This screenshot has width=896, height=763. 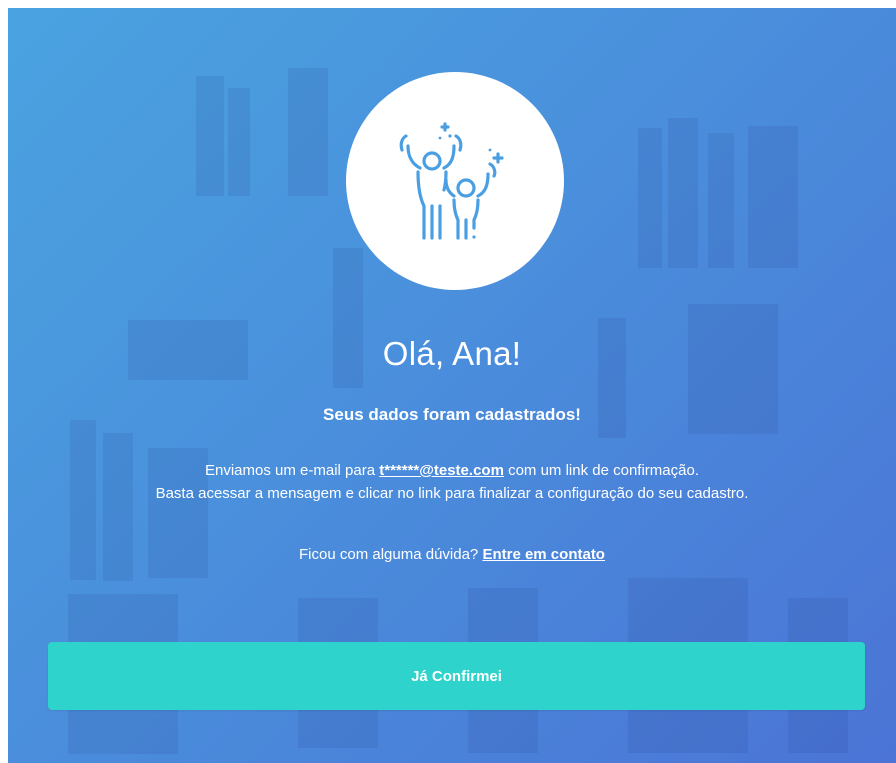 What do you see at coordinates (452, 353) in the screenshot?
I see `greeting-title: Olá, Ana!` at bounding box center [452, 353].